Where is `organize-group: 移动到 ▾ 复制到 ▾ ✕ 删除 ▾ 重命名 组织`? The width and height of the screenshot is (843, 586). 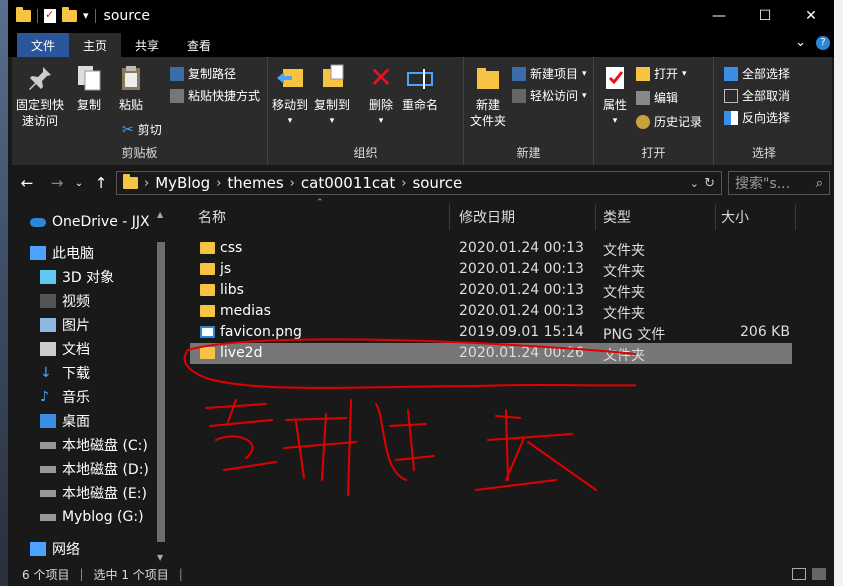
organize-group: 移动到 ▾ 复制到 ▾ ✕ 删除 ▾ 重命名 组织 is located at coordinates (366, 111).